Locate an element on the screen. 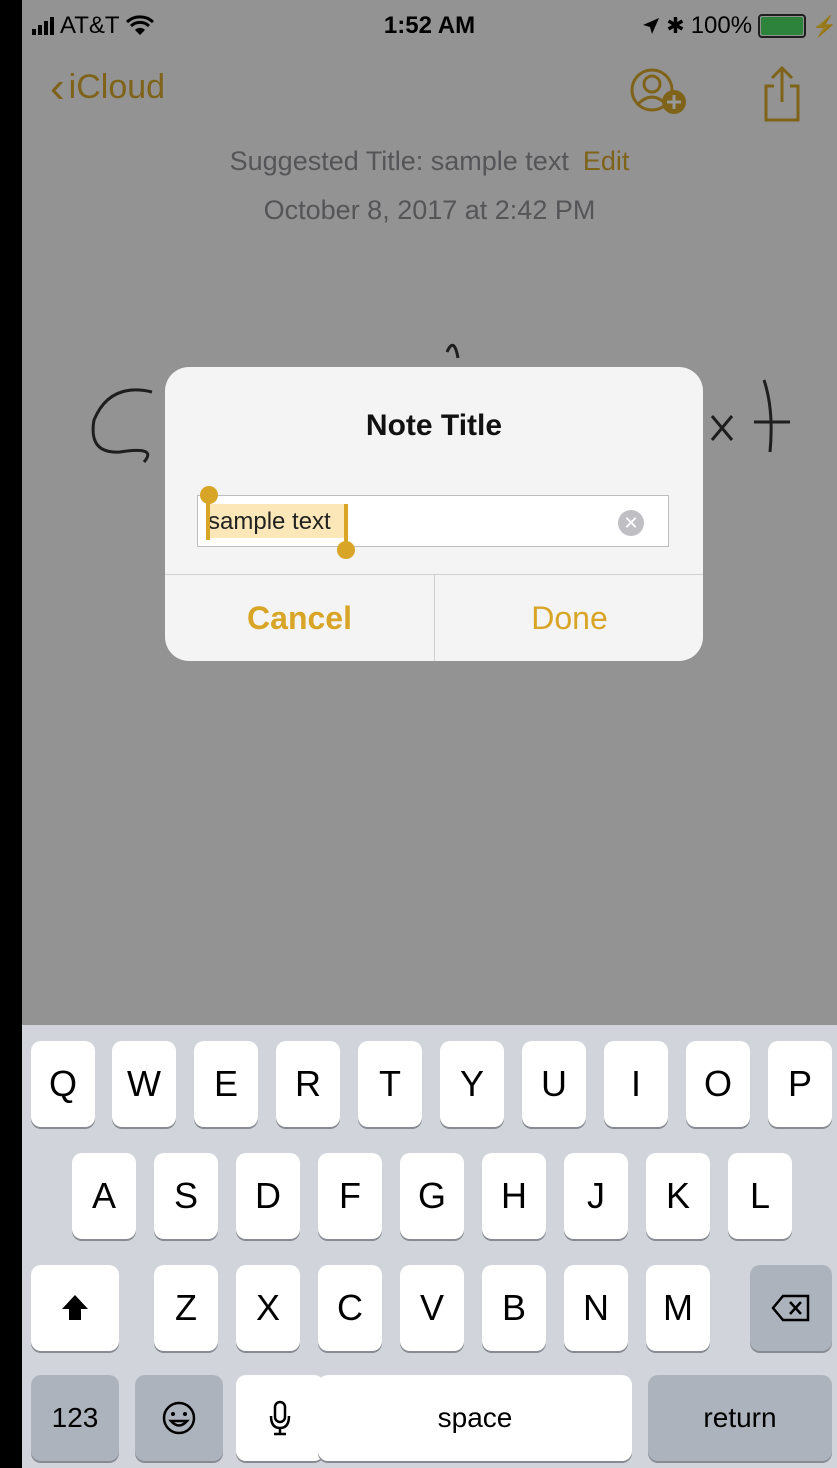 The width and height of the screenshot is (837, 1468). key-w: W is located at coordinates (144, 1084).